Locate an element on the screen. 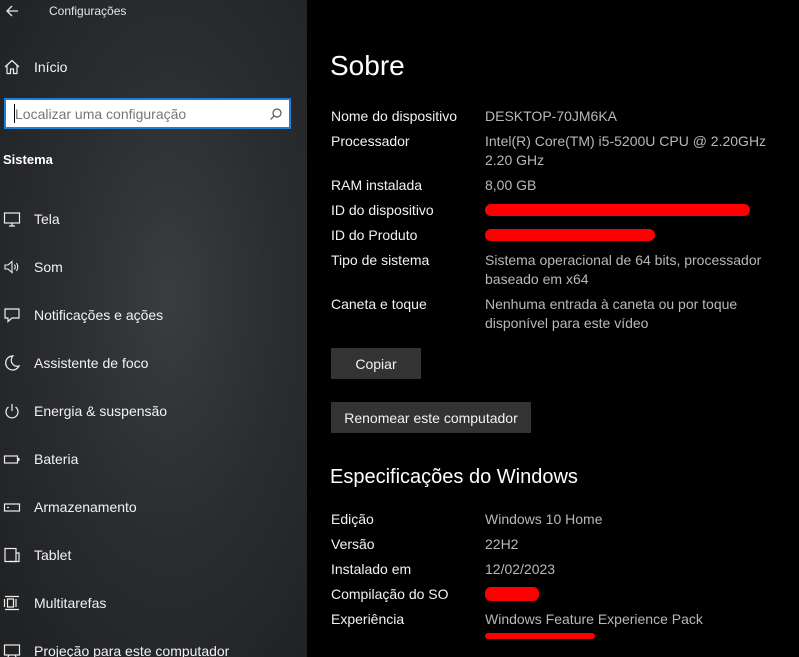 The height and width of the screenshot is (657, 799). spec-label: Processador is located at coordinates (370, 141).